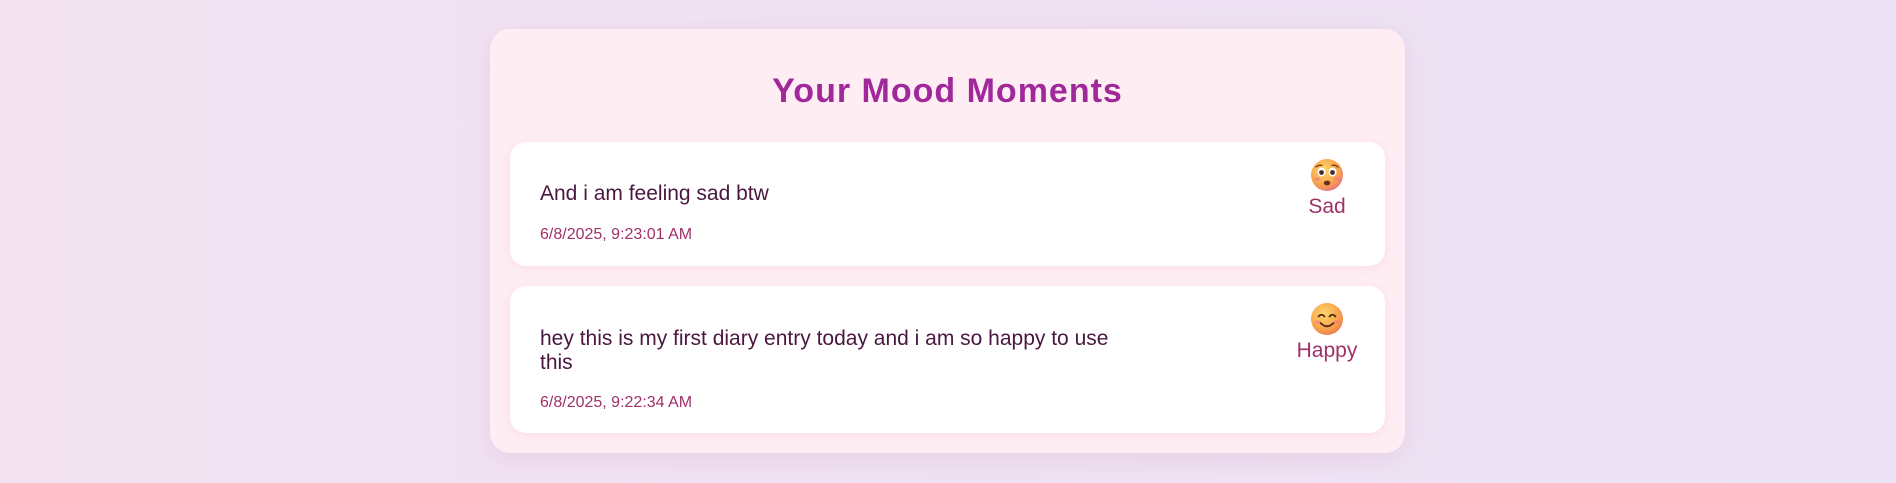  I want to click on mood-label: Sad, so click(1327, 206).